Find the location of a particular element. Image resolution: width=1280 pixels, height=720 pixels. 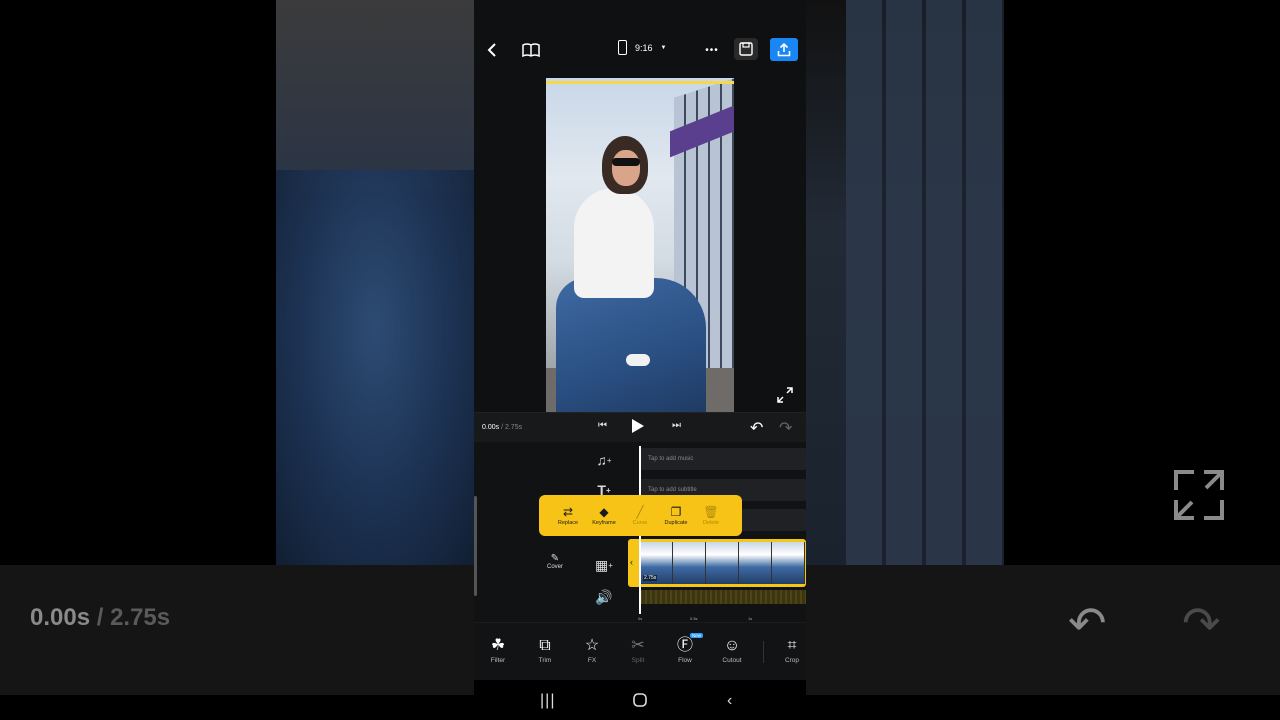

background-redo-icon: ↷ is located at coordinates (1201, 623).